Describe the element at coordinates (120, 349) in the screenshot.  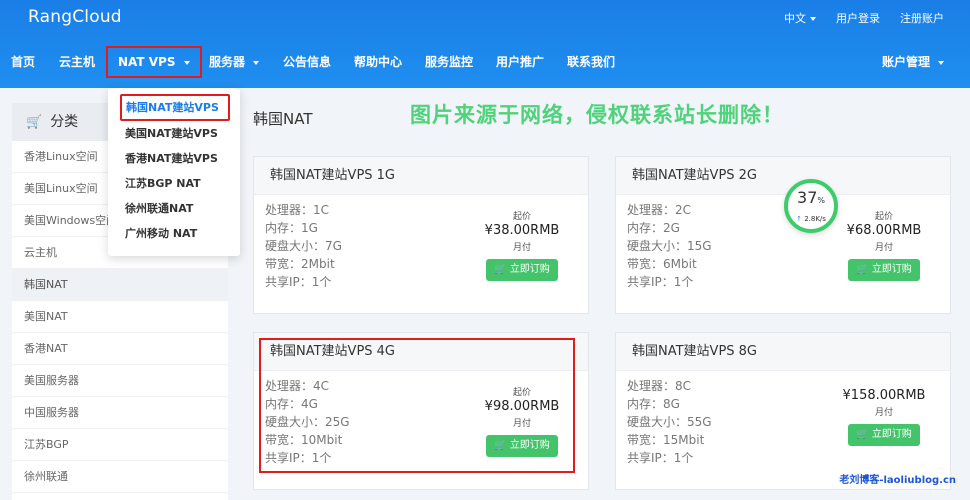
I see `sidebar-item-hk-nat: 香港NAT` at that location.